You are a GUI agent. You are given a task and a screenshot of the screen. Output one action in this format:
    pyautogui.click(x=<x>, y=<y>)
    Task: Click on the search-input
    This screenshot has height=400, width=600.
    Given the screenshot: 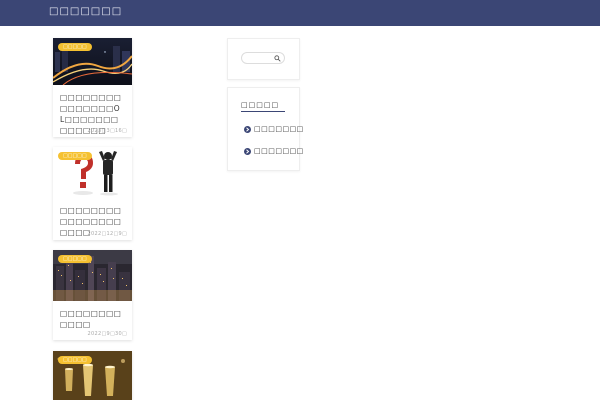 What is the action you would take?
    pyautogui.click(x=261, y=58)
    